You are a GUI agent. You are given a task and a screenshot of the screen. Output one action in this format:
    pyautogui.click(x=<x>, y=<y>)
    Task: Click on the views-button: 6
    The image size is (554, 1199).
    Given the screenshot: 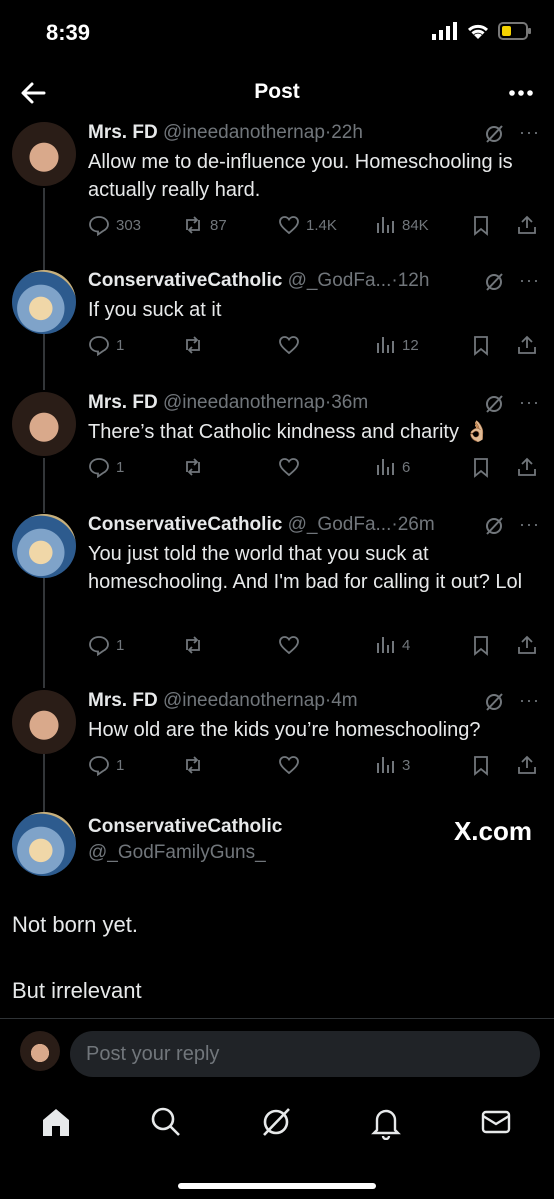 What is the action you would take?
    pyautogui.click(x=392, y=467)
    